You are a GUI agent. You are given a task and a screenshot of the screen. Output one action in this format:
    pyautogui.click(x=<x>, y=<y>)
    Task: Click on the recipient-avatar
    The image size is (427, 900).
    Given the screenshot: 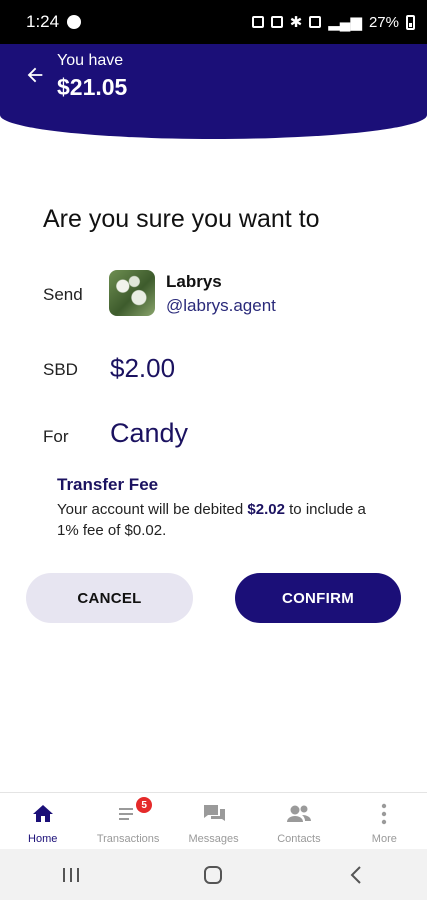 What is the action you would take?
    pyautogui.click(x=132, y=293)
    